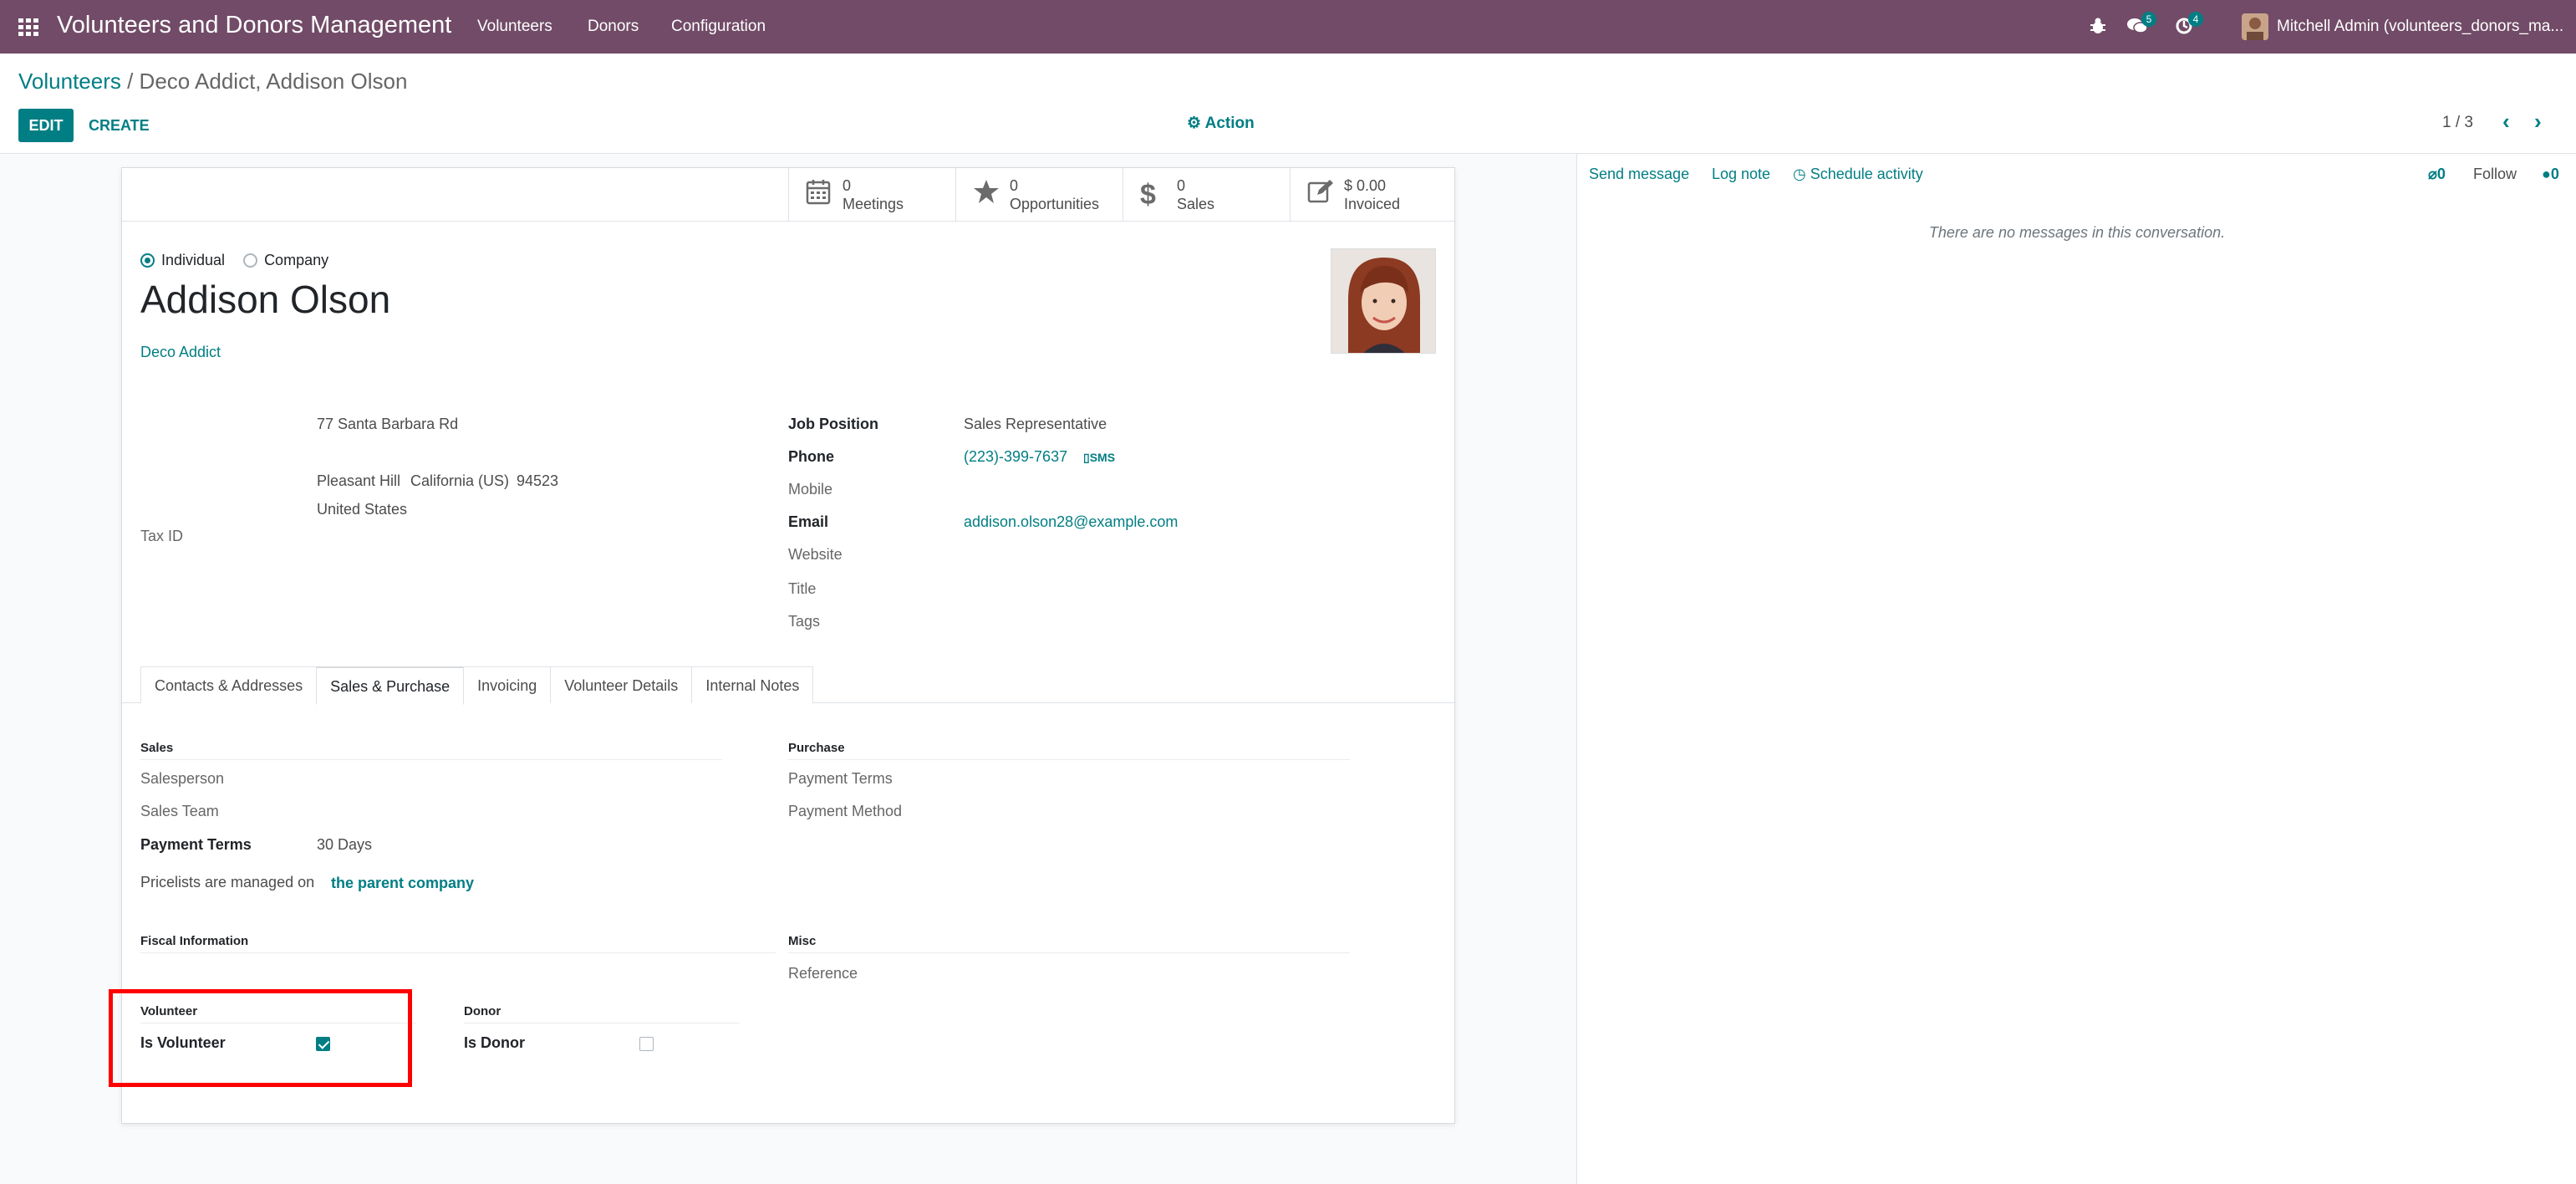  I want to click on log-note-button: Log note, so click(1741, 174).